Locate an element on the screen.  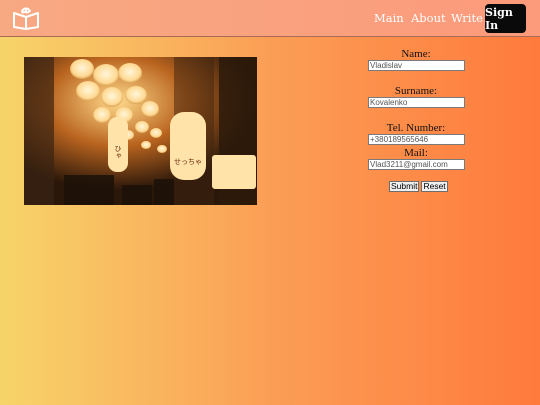
contact-form: Name: Surname: Tel. Number: Mail: is located at coordinates (416, 109).